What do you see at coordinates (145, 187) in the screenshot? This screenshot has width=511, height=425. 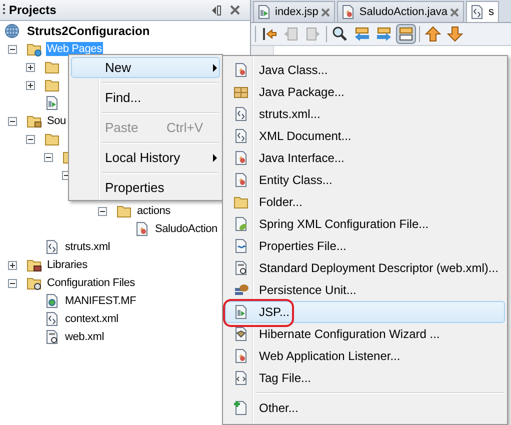 I see `menu-item: Properties` at bounding box center [145, 187].